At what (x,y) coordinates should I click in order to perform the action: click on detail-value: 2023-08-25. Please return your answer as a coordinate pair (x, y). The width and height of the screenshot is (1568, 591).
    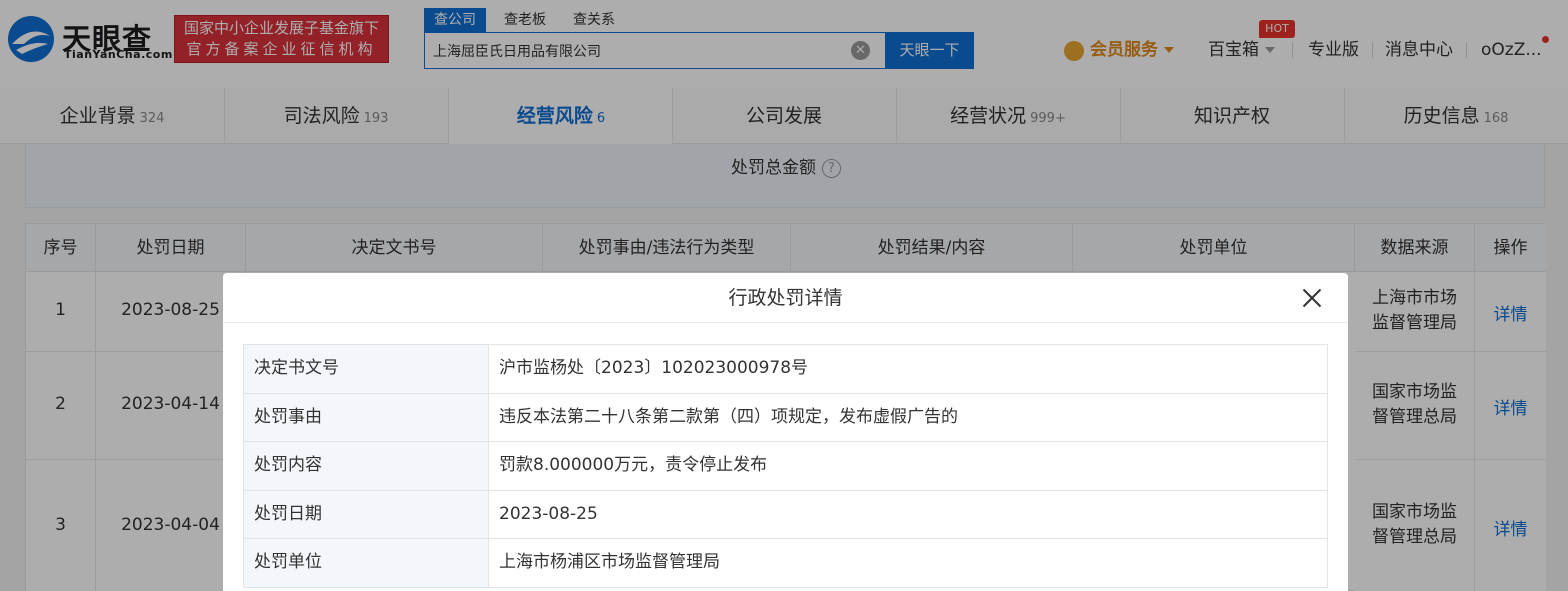
    Looking at the image, I should click on (548, 513).